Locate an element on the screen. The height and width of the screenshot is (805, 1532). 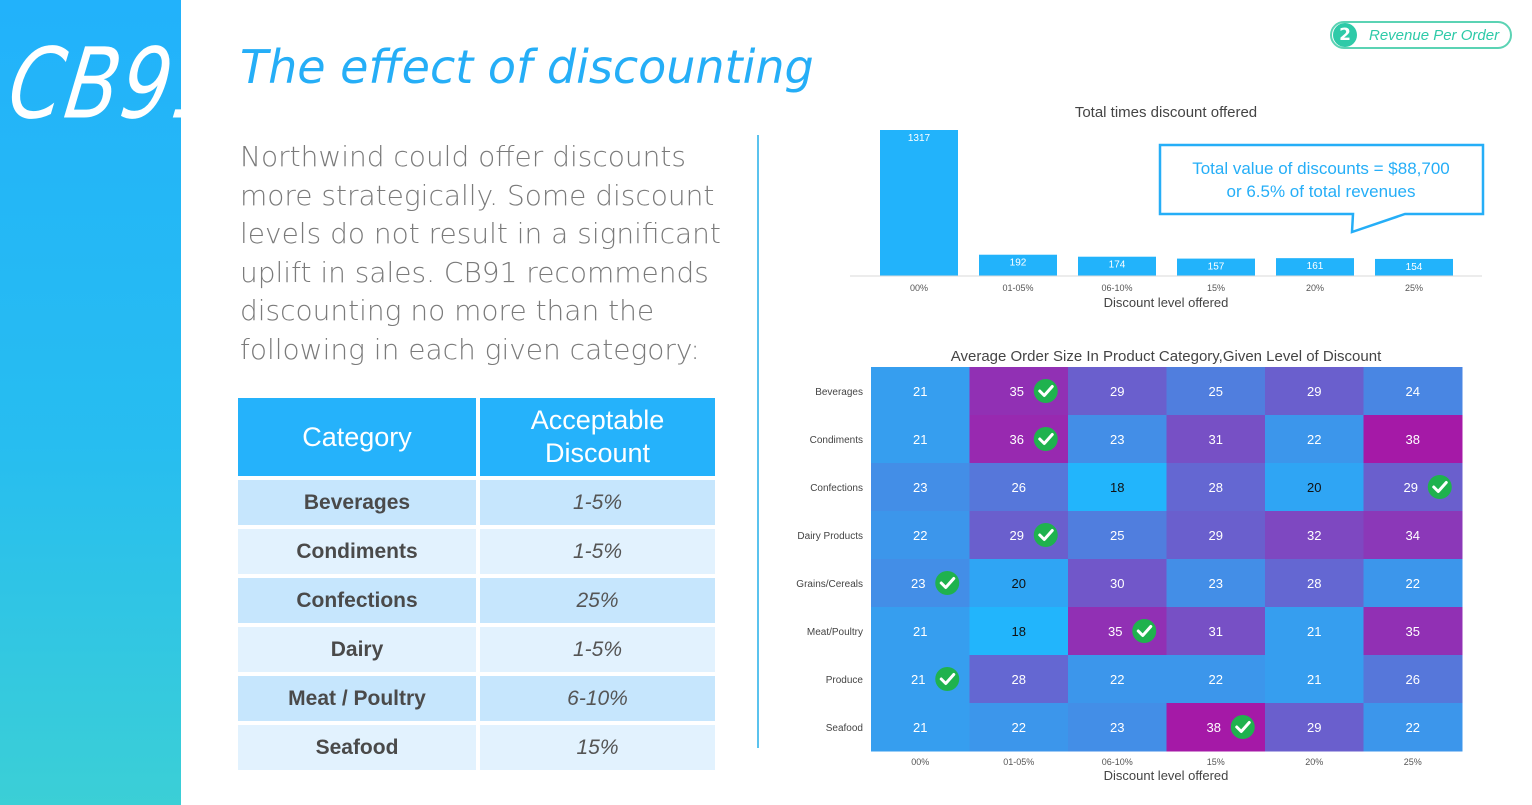
table-row: Confections 25% is located at coordinates (476, 600).